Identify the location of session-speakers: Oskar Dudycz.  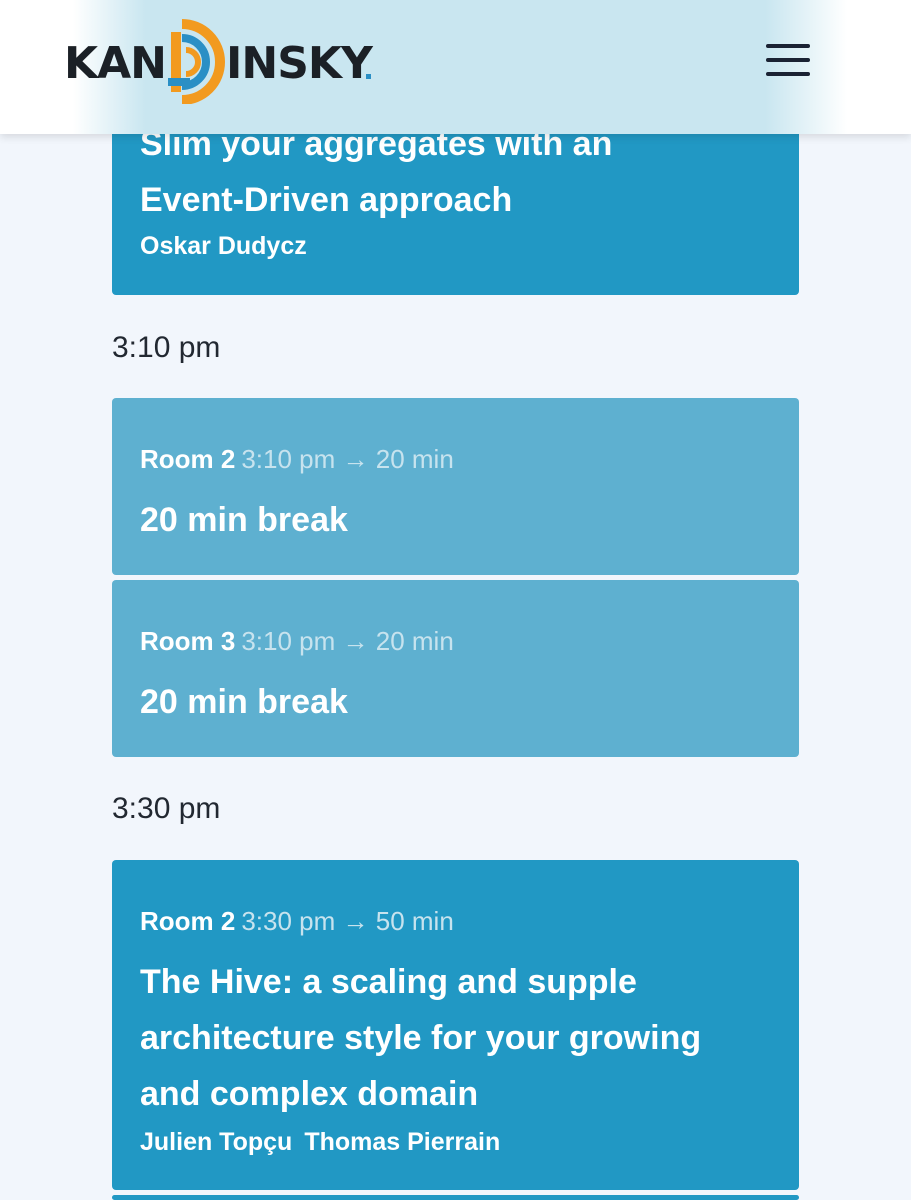
(223, 246).